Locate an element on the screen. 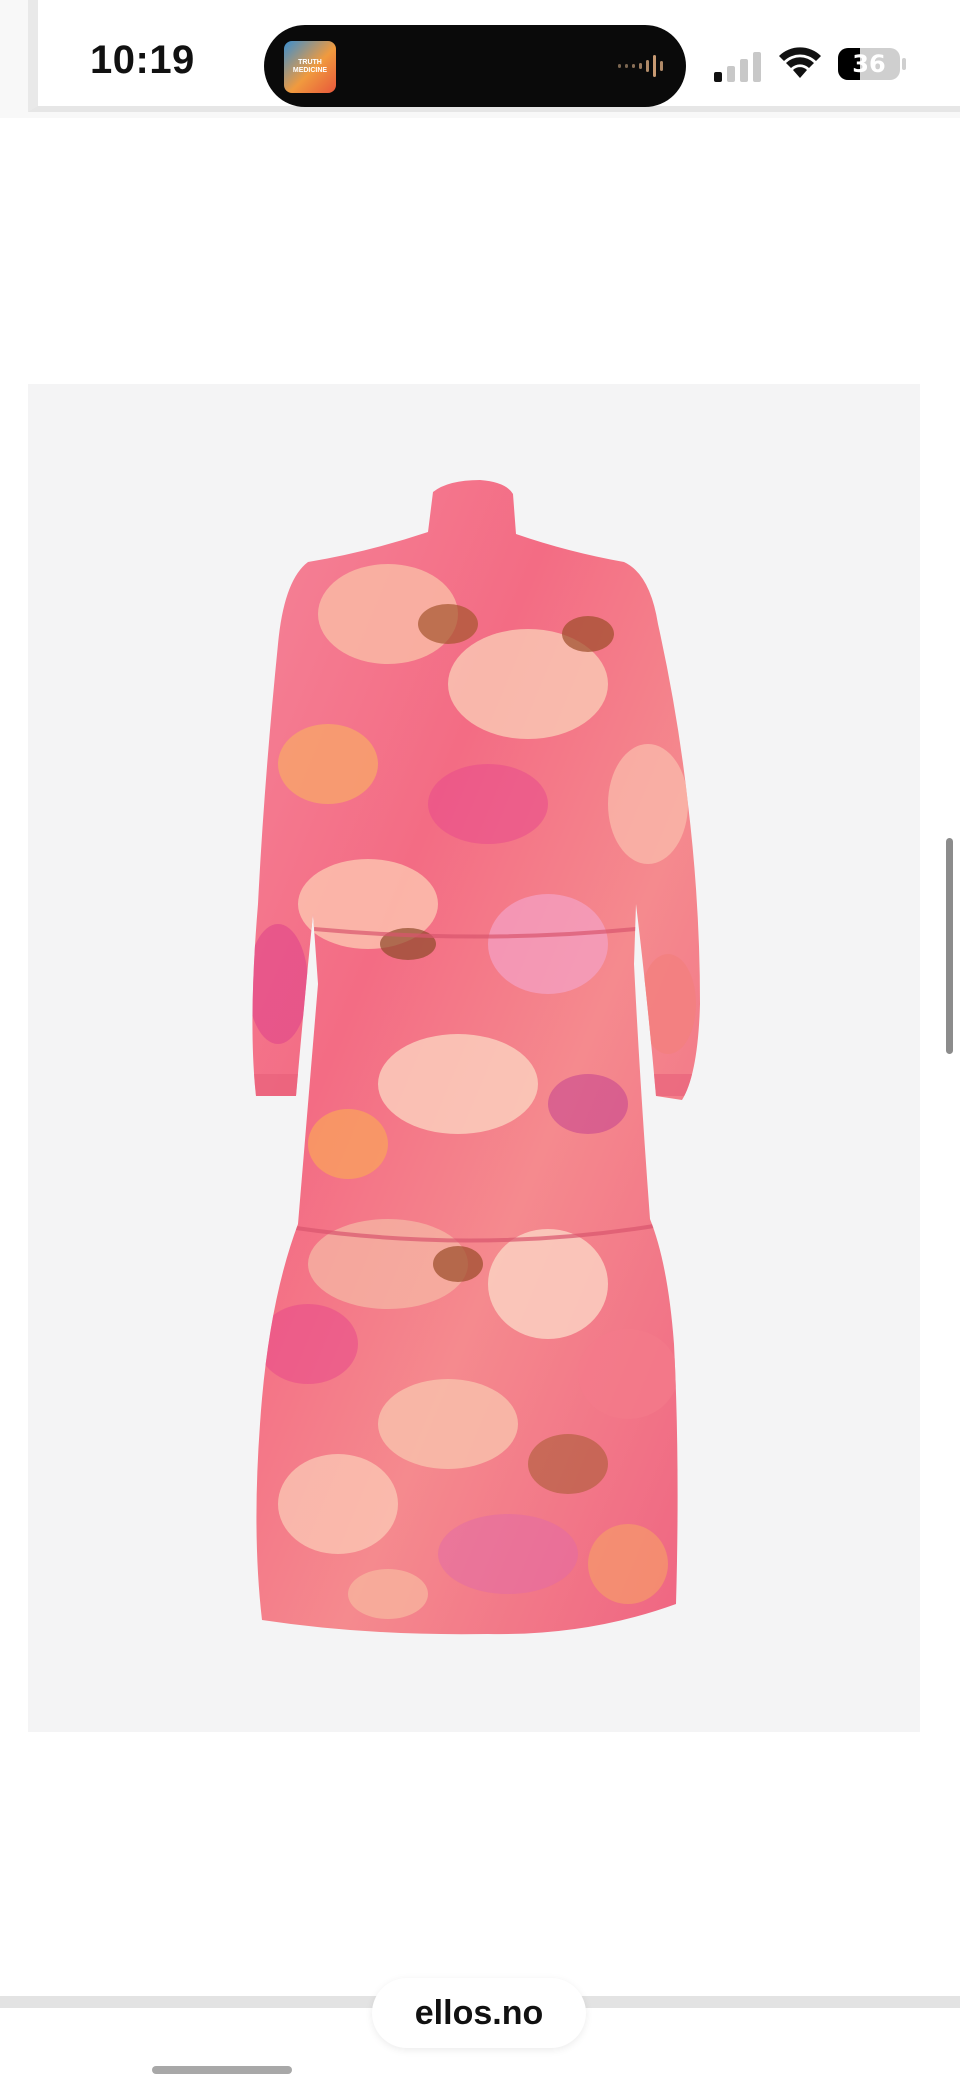 This screenshot has width=960, height=2081. battery-icon: 36 is located at coordinates (872, 64).